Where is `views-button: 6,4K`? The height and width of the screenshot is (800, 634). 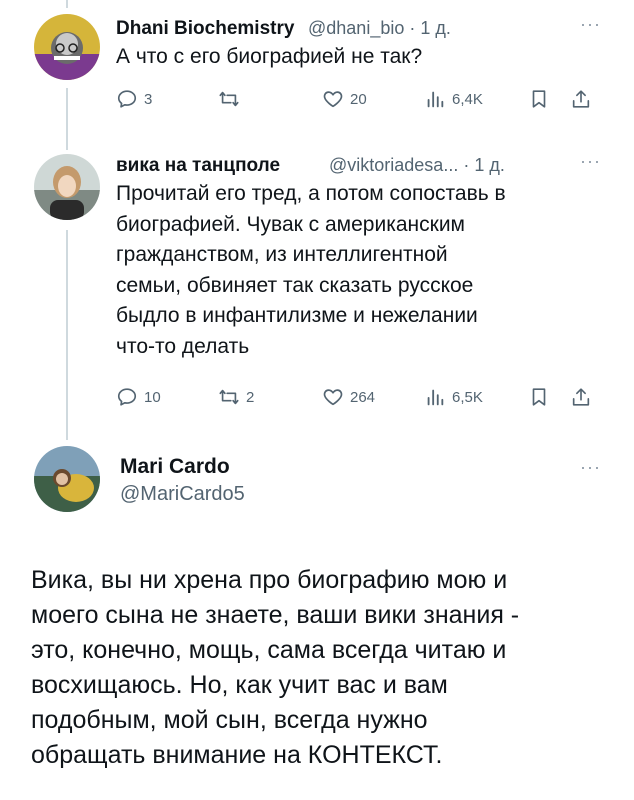 views-button: 6,4K is located at coordinates (453, 99).